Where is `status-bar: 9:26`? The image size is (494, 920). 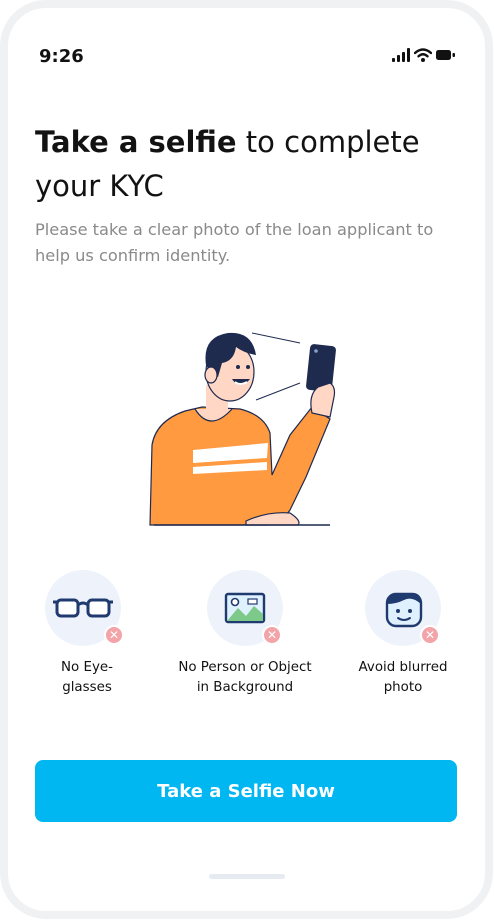
status-bar: 9:26 is located at coordinates (247, 50).